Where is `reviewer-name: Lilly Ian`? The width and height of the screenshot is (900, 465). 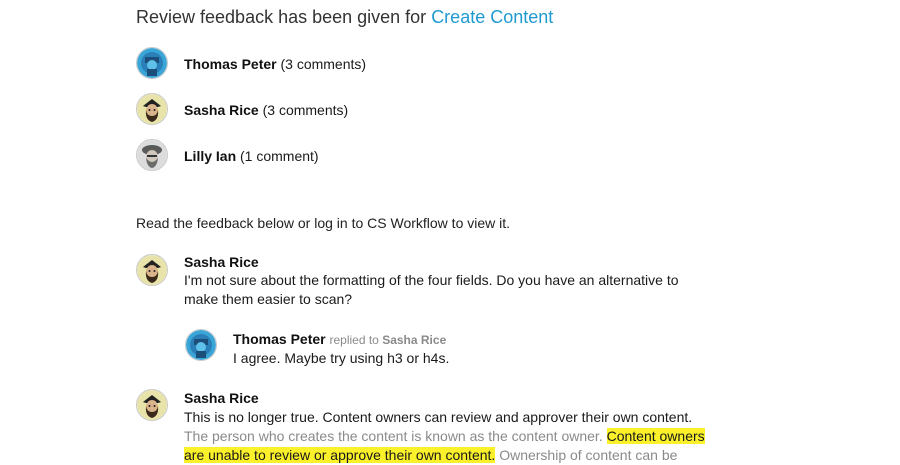
reviewer-name: Lilly Ian is located at coordinates (210, 156).